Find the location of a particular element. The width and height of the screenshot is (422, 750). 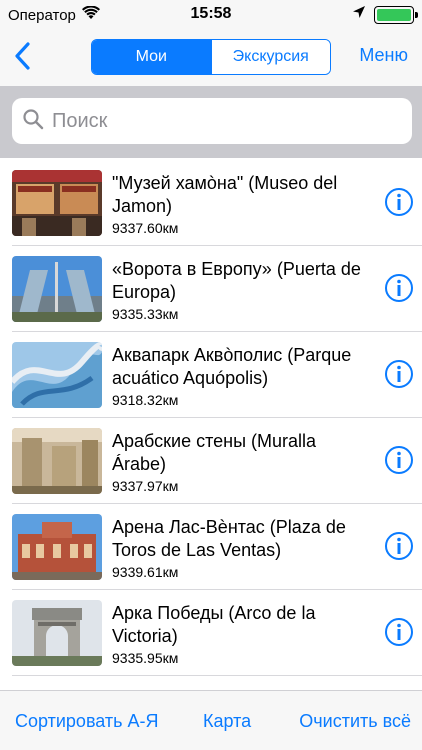

sort-button: Сортировать А-Я is located at coordinates (87, 721).